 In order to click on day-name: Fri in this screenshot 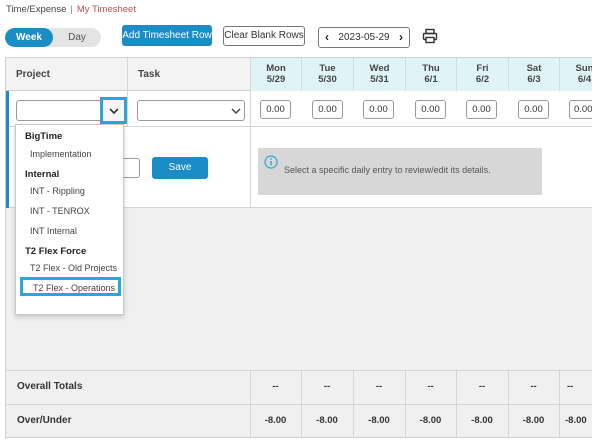, I will do `click(482, 68)`.